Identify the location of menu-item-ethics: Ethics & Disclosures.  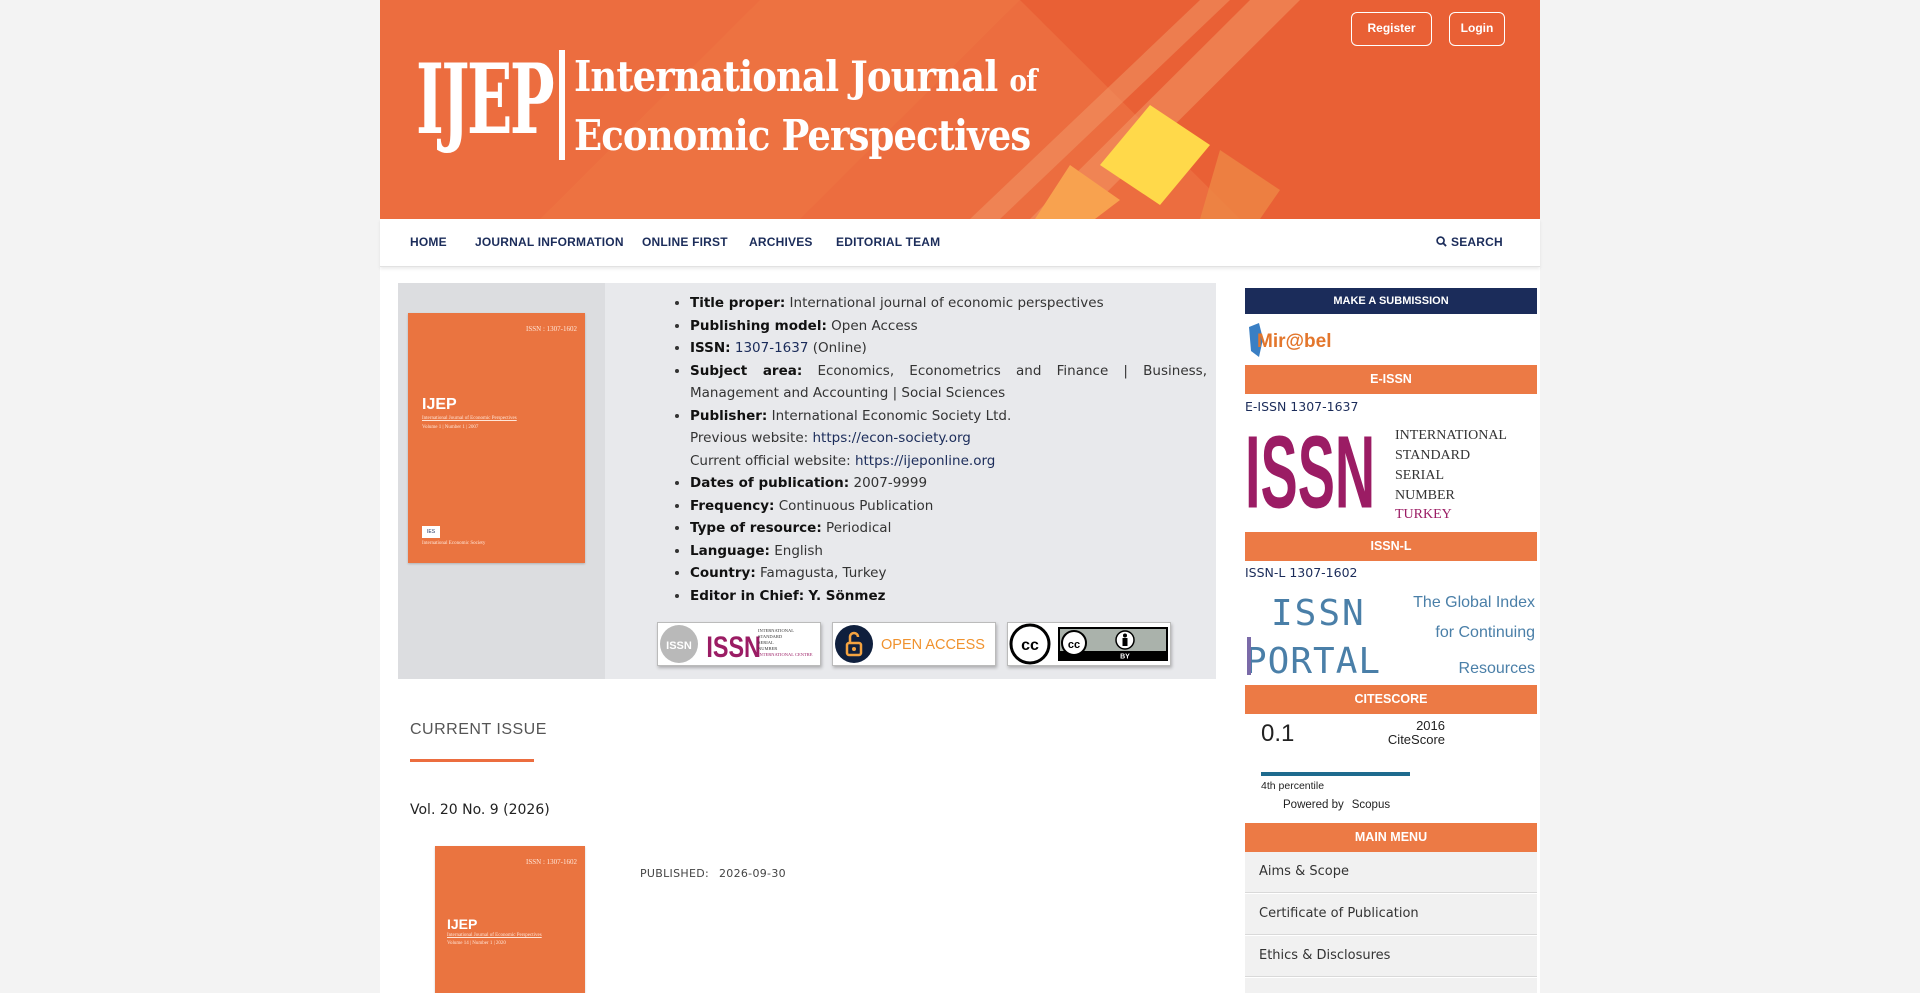
(1391, 956).